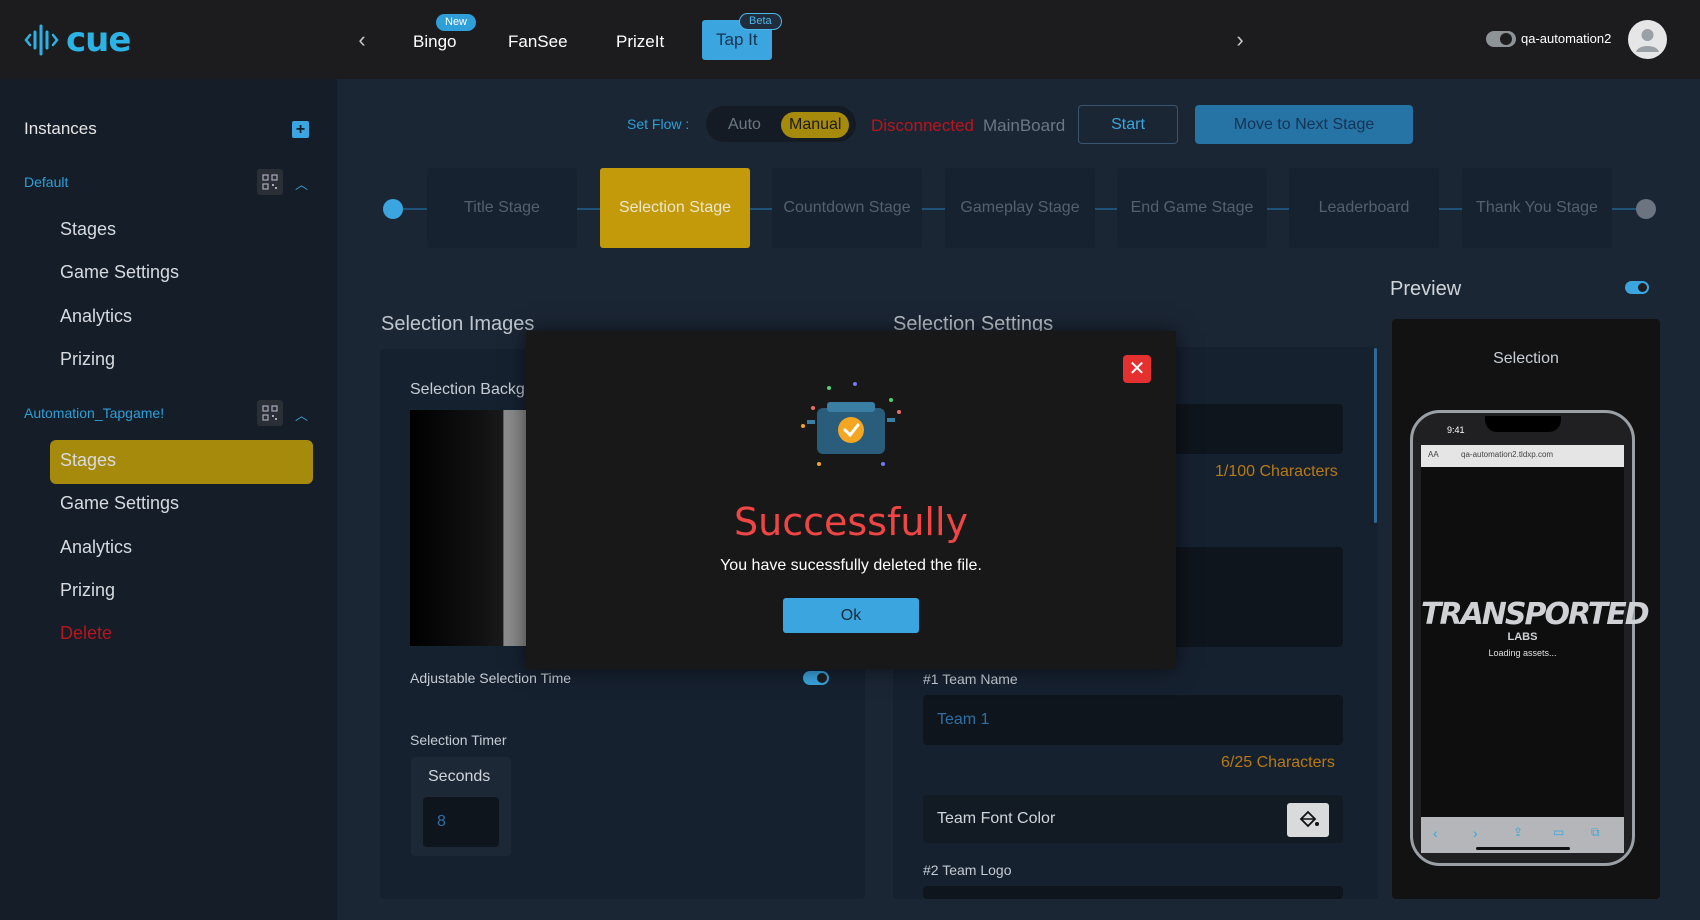  What do you see at coordinates (46, 182) in the screenshot?
I see `group-name-default: Default` at bounding box center [46, 182].